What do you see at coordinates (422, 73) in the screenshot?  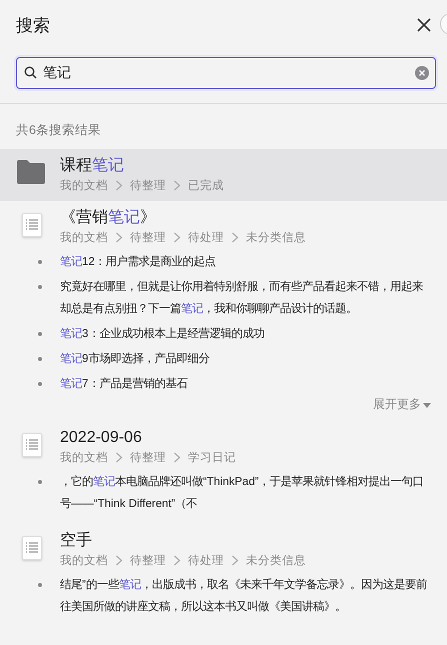 I see `clear-icon` at bounding box center [422, 73].